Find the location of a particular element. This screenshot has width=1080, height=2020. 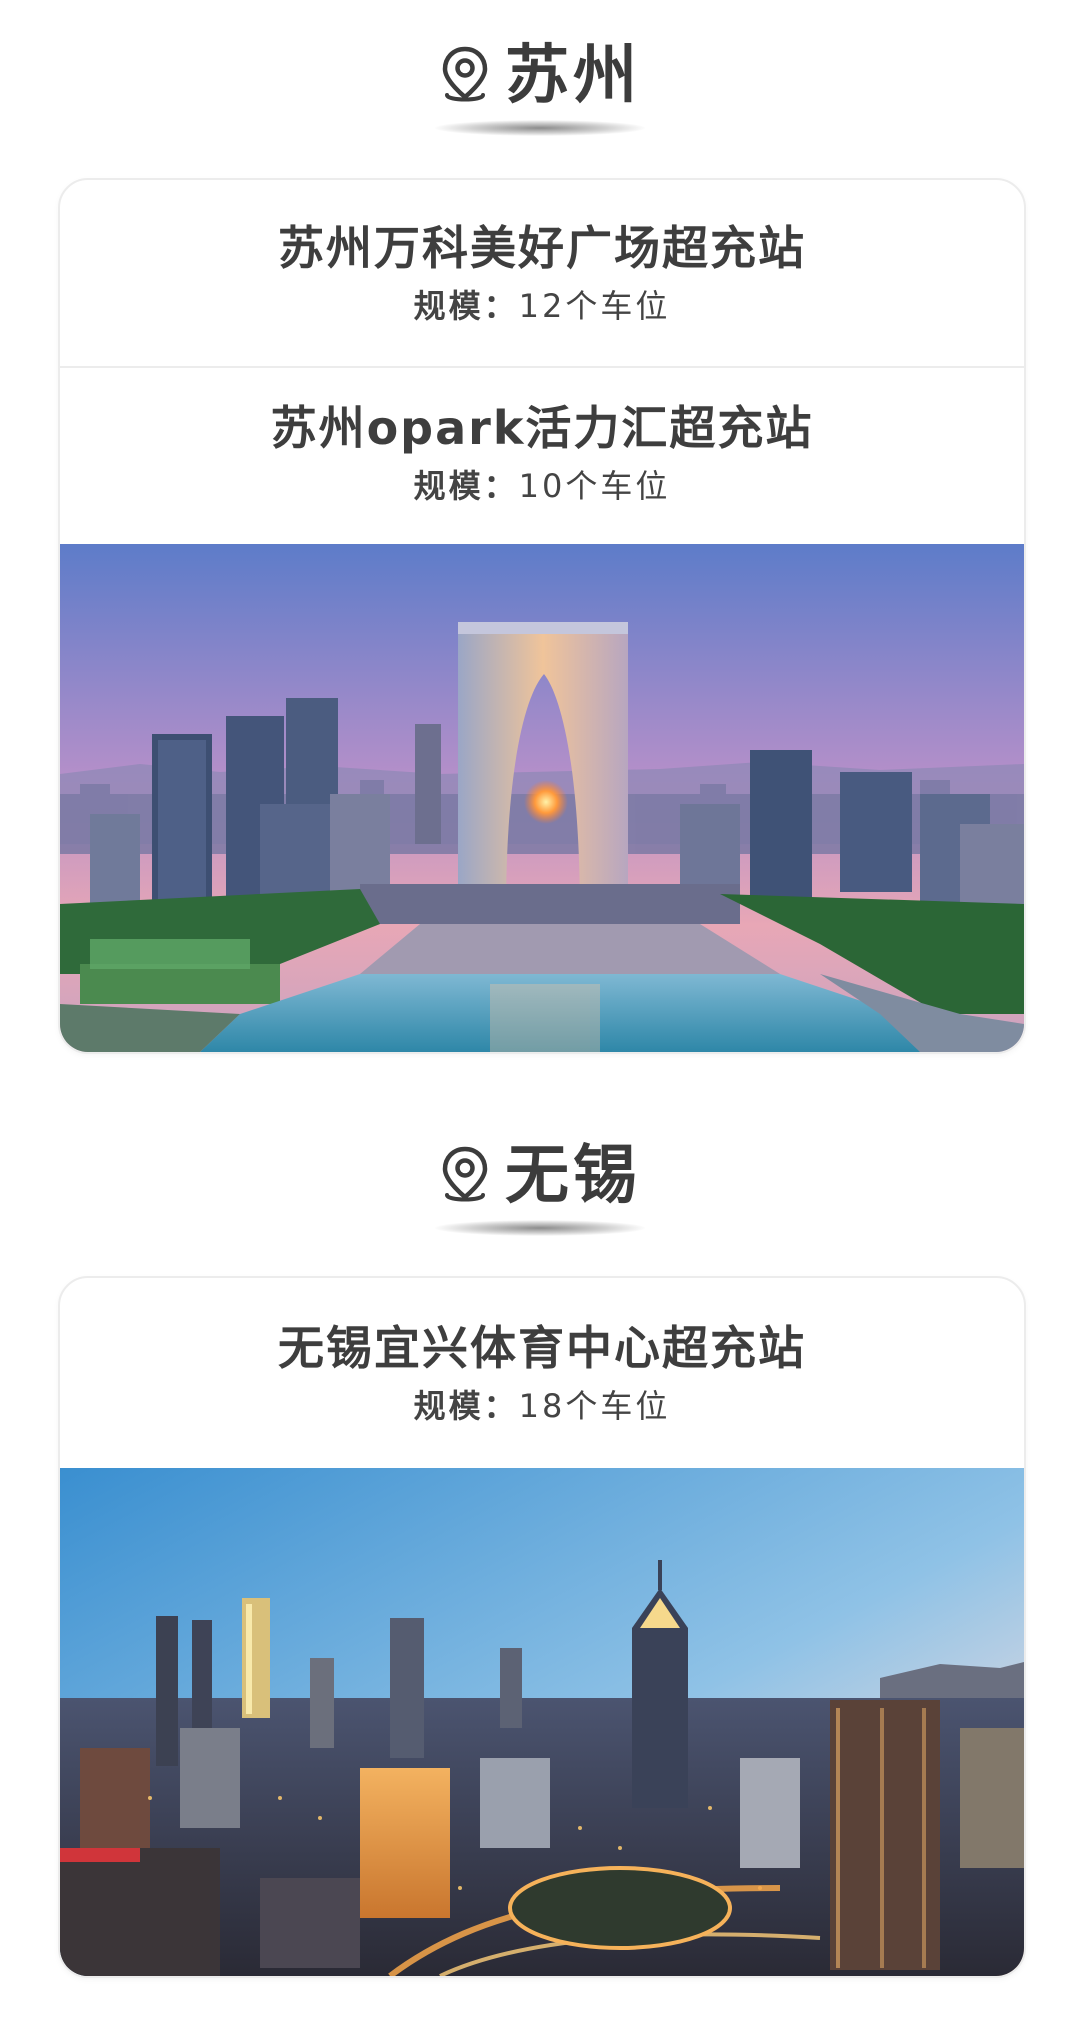

city-name: 无锡 is located at coordinates (573, 1176).